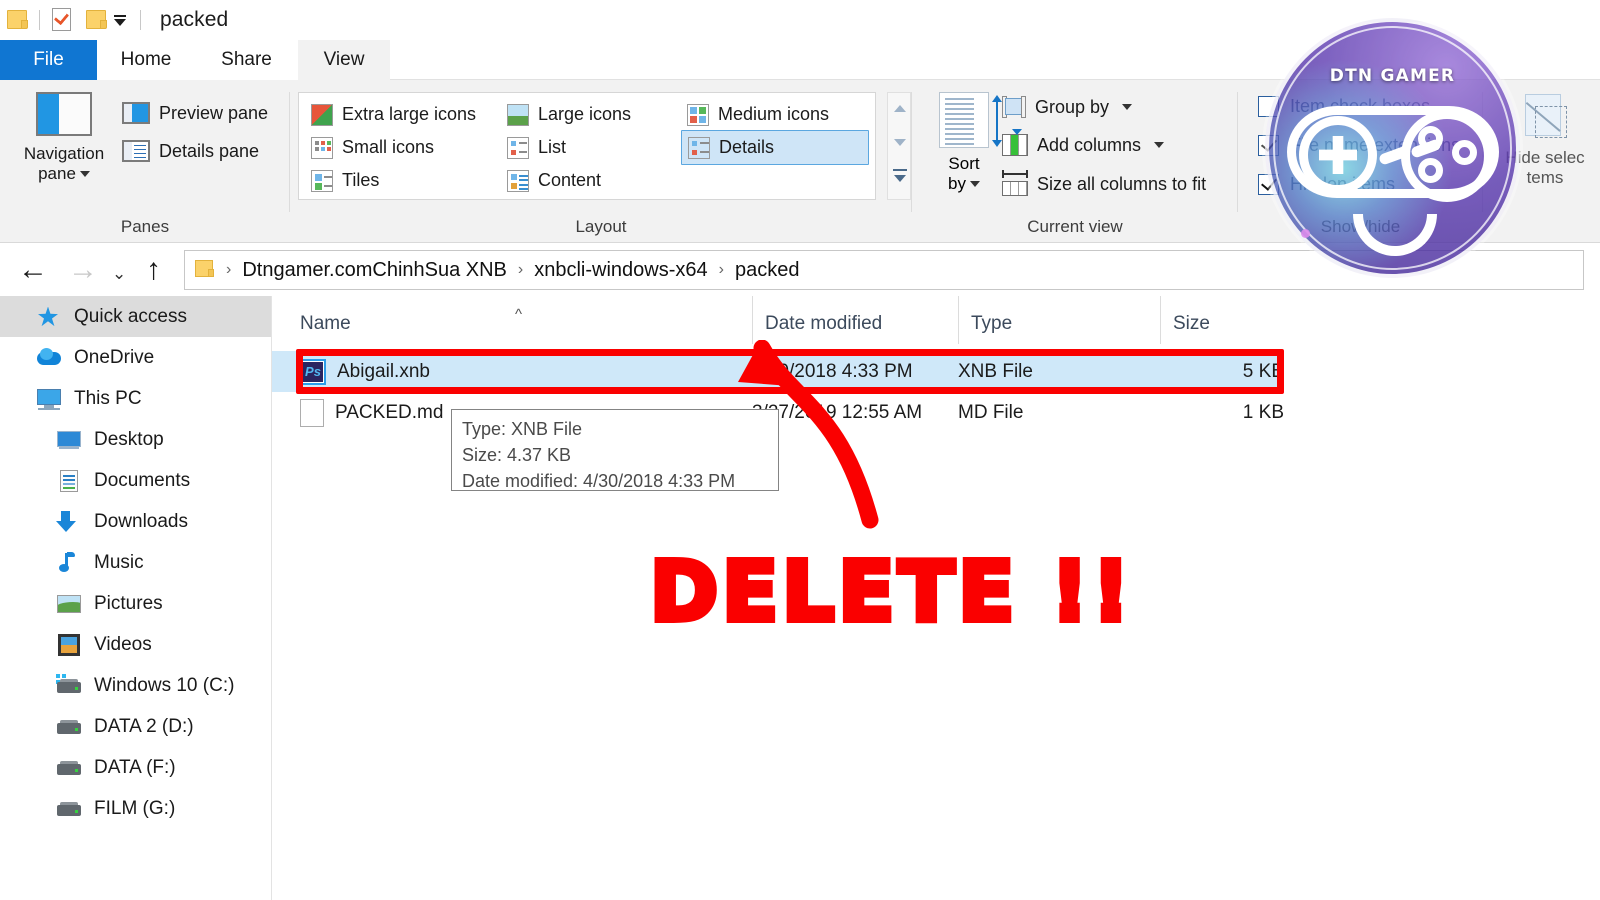 This screenshot has height=900, width=1600. What do you see at coordinates (964, 152) in the screenshot?
I see `sort-by-button: Sort by` at bounding box center [964, 152].